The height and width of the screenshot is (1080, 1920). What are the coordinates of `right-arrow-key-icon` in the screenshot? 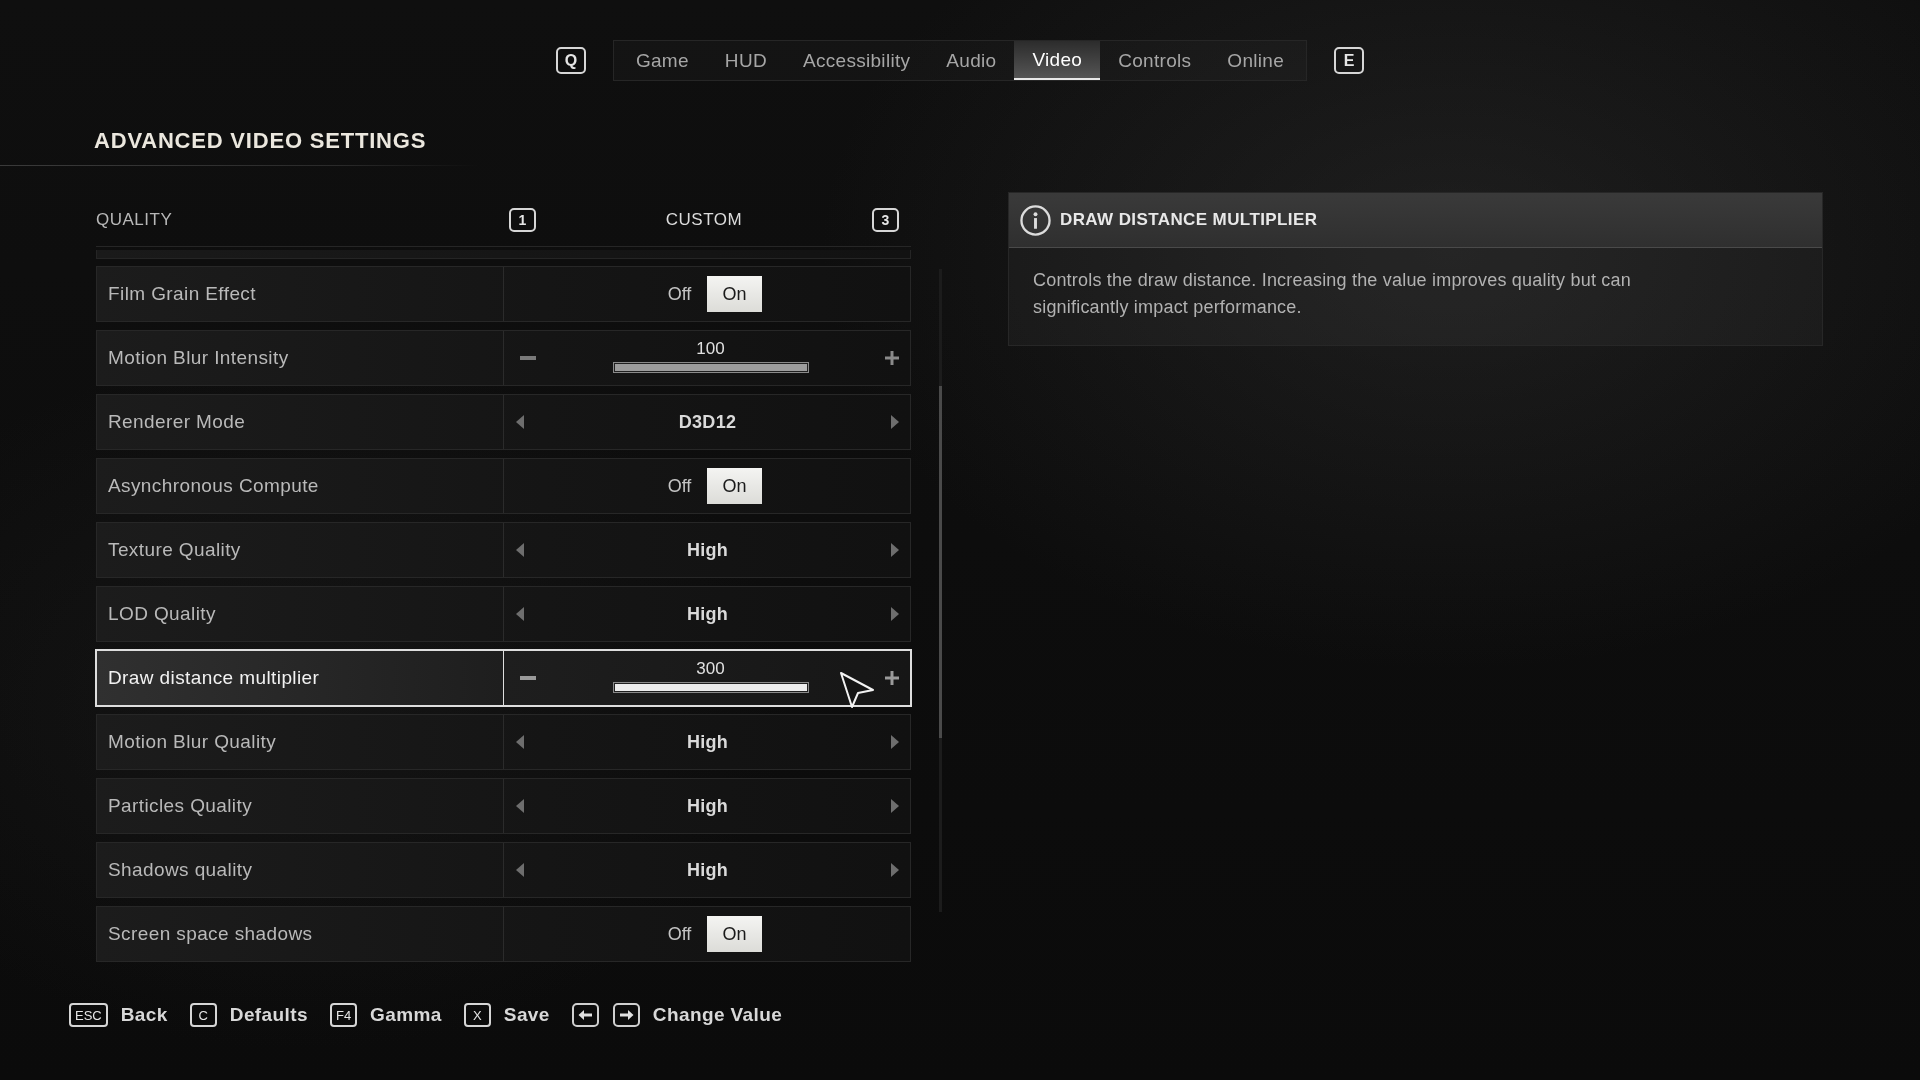 It's located at (626, 1015).